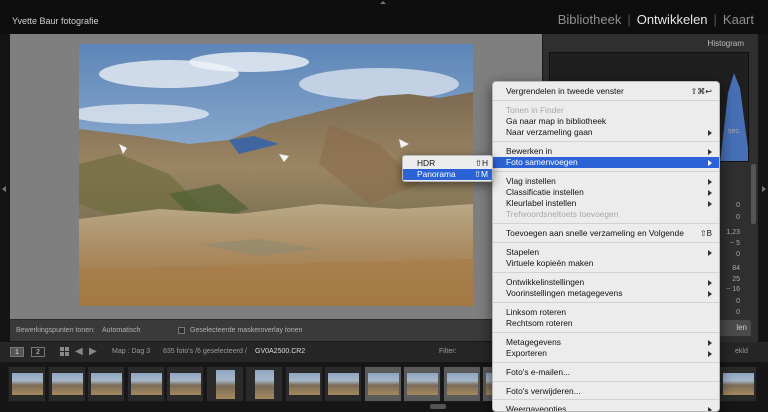 Image resolution: width=768 pixels, height=412 pixels. What do you see at coordinates (533, 342) in the screenshot?
I see `menu-item-label: Metagegevens` at bounding box center [533, 342].